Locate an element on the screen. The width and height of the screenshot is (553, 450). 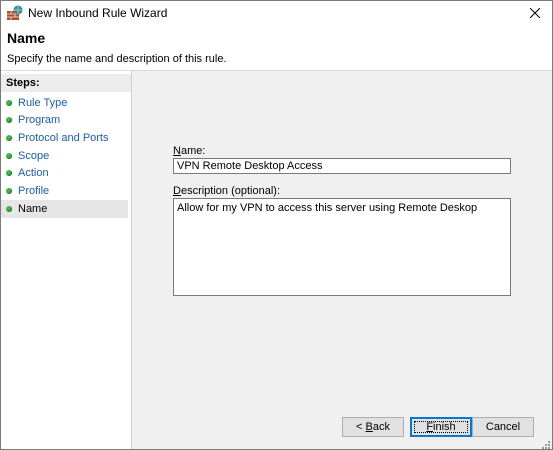
step-label: Action is located at coordinates (33, 173).